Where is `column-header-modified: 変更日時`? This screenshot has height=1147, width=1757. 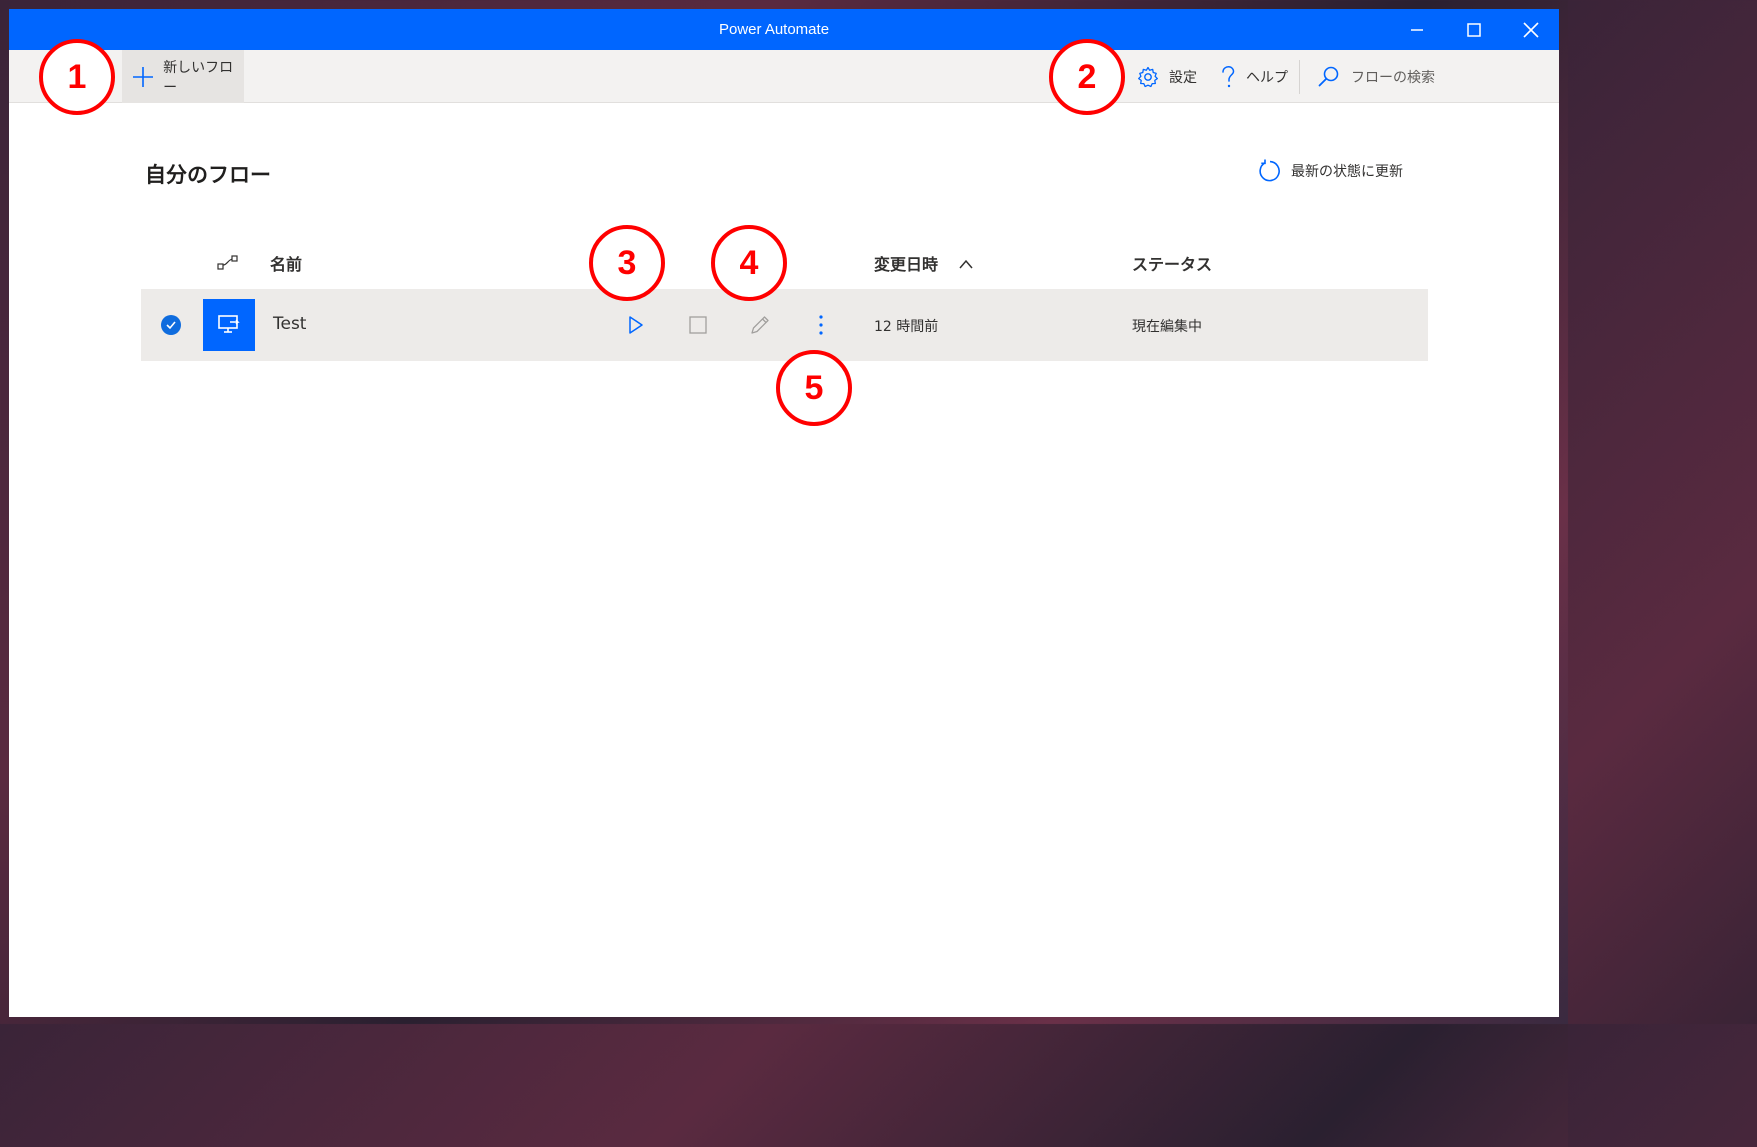
column-header-modified: 変更日時 is located at coordinates (924, 263).